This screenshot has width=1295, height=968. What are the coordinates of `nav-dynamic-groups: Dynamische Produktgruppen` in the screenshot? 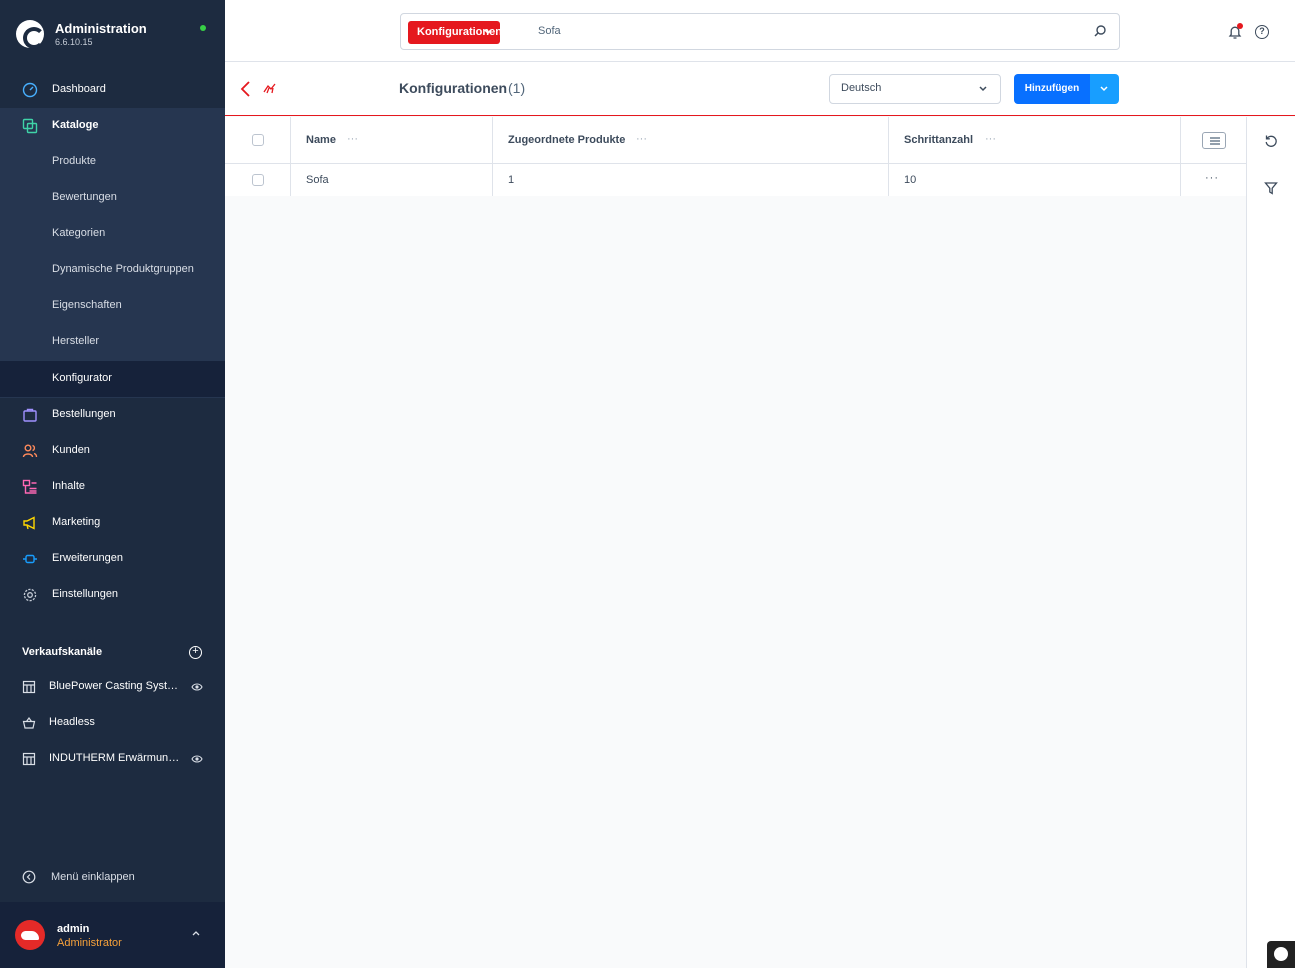 It's located at (112, 270).